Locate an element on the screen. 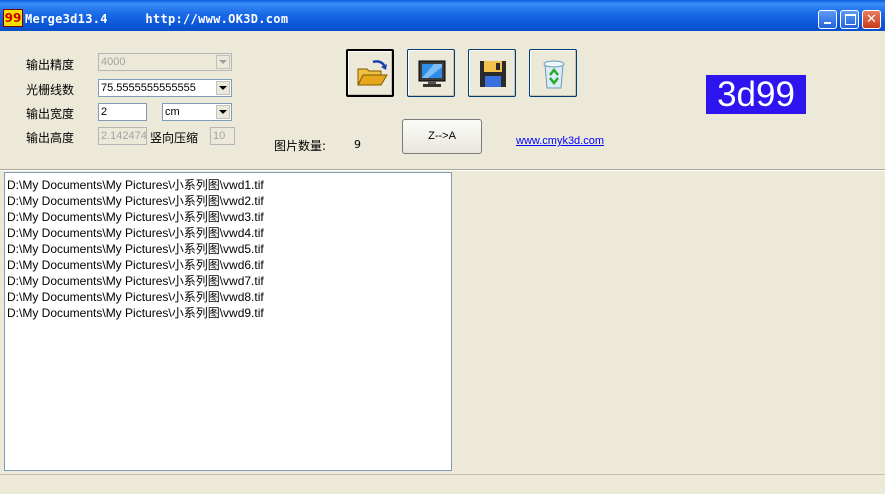 The width and height of the screenshot is (885, 494). close-button: ✕ is located at coordinates (871, 19).